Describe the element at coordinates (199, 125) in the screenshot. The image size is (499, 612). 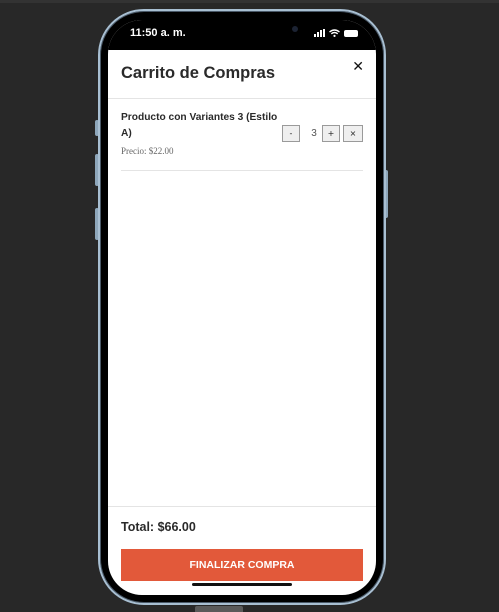
I see `item-name: Producto con Variantes 3 (Estilo A)` at that location.